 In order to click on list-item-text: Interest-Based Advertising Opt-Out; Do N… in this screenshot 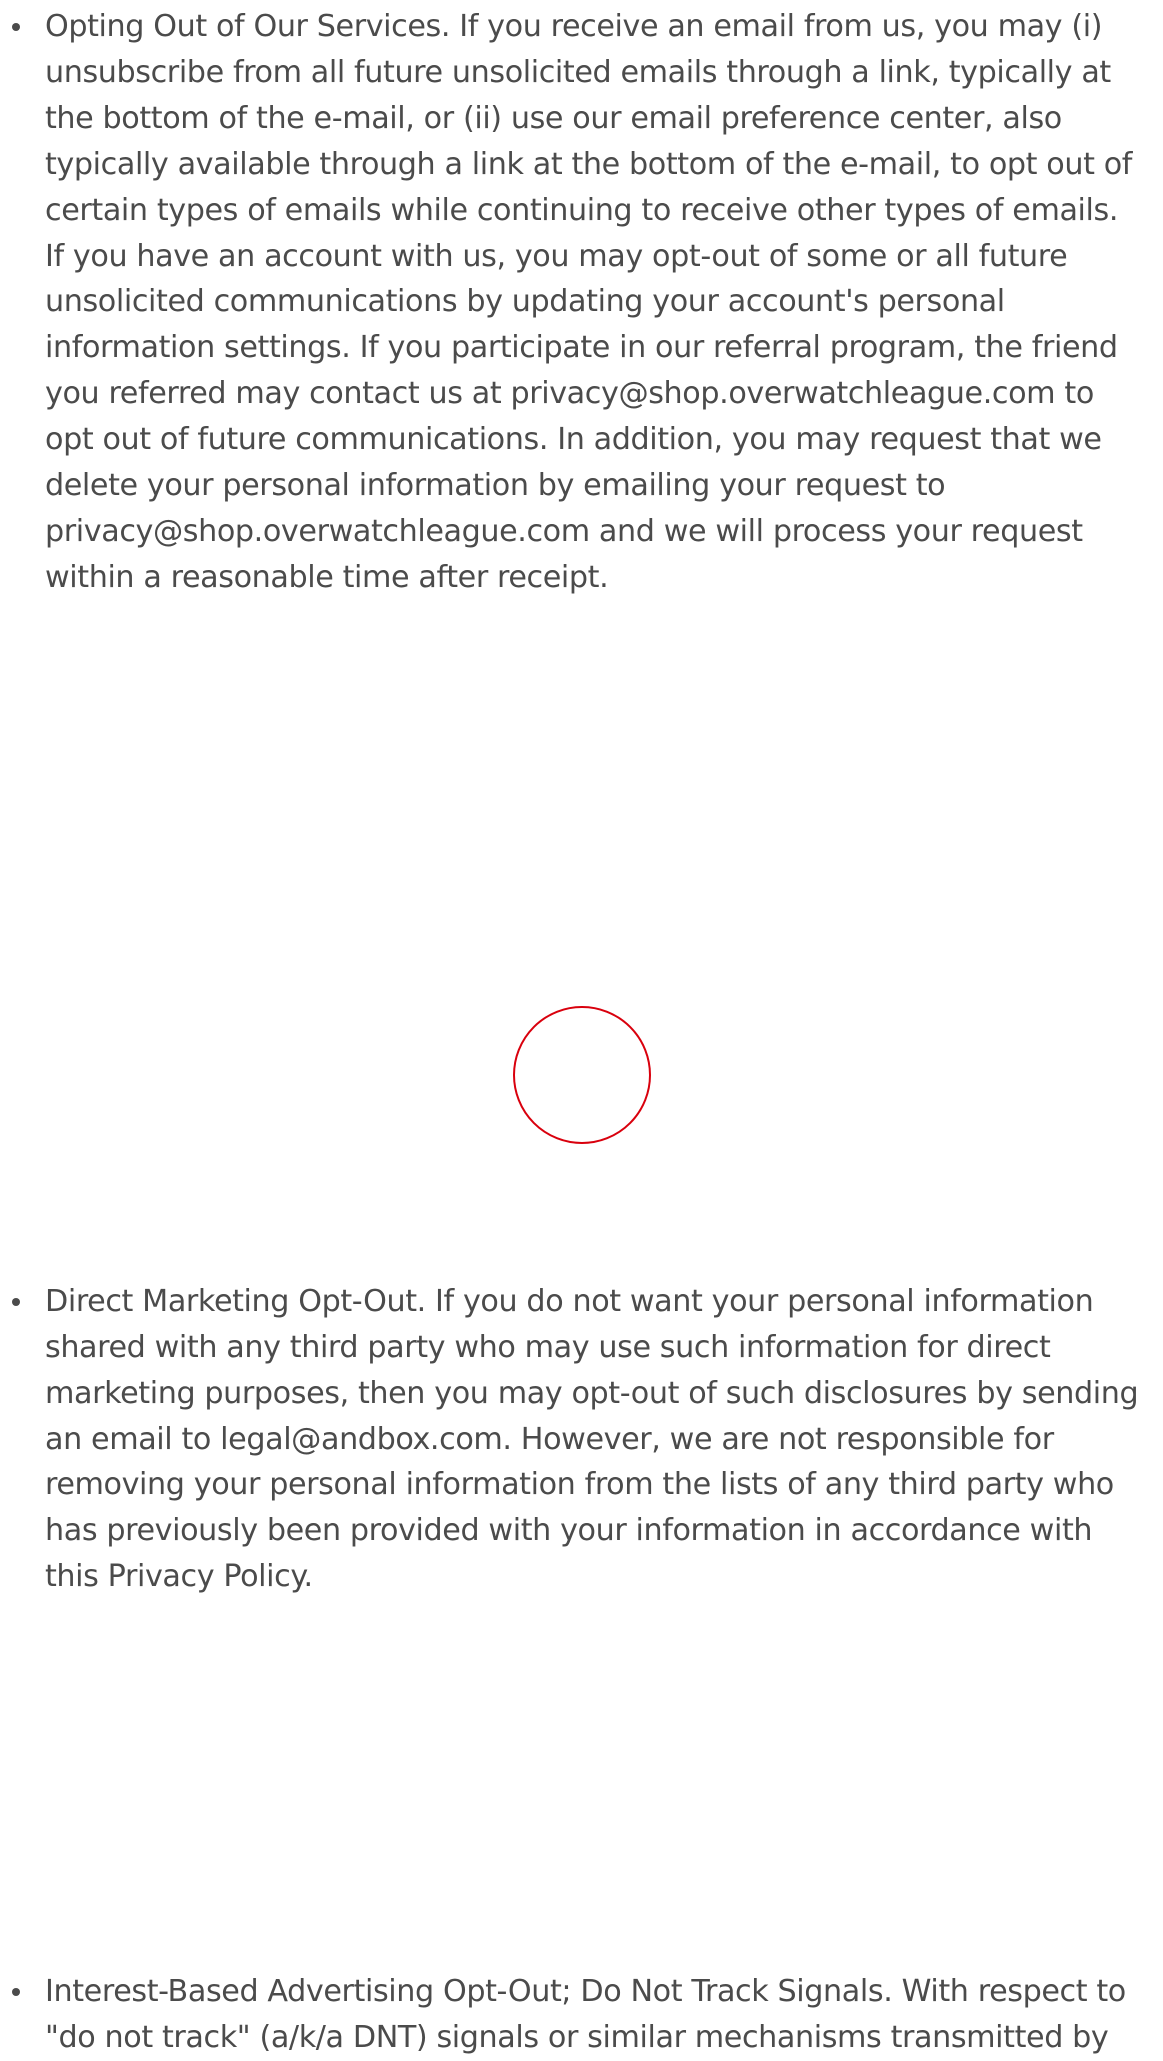, I will do `click(585, 2015)`.